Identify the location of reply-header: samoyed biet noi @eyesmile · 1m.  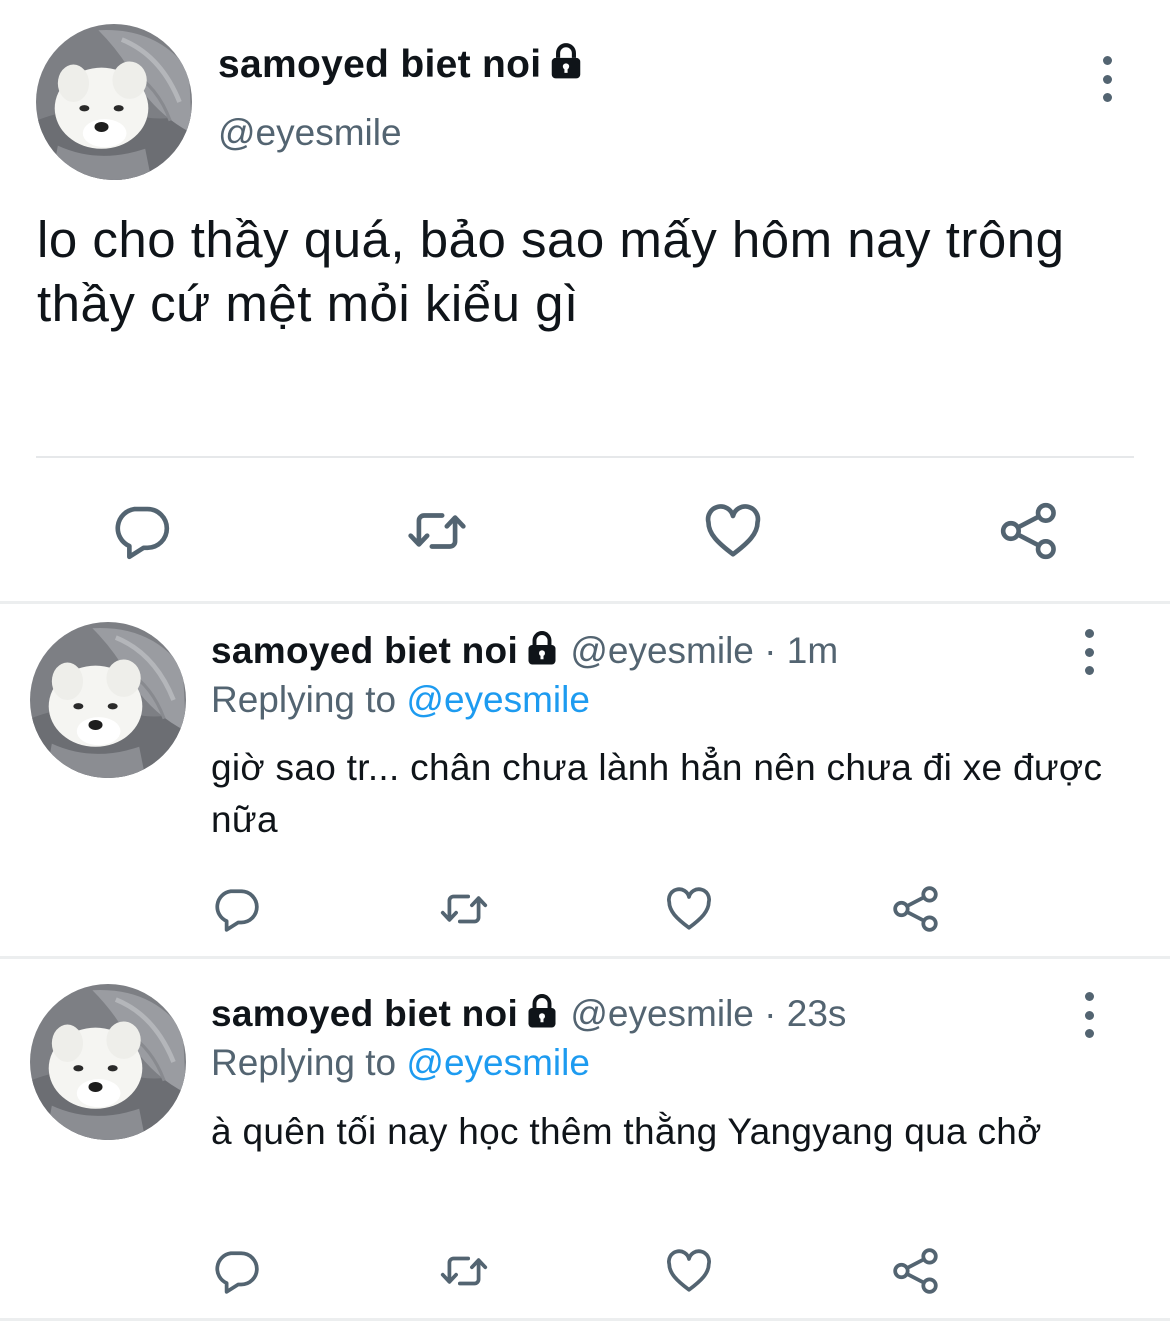
(525, 650).